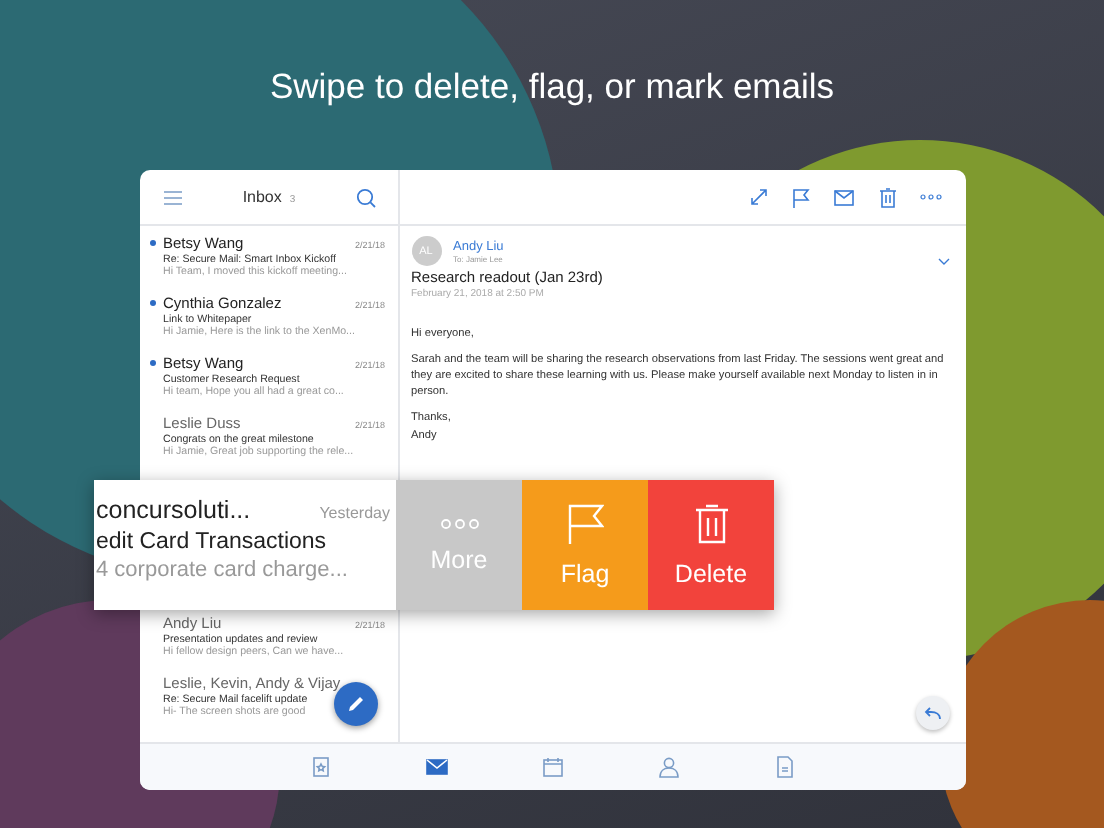  I want to click on calendar-tab, so click(552, 767).